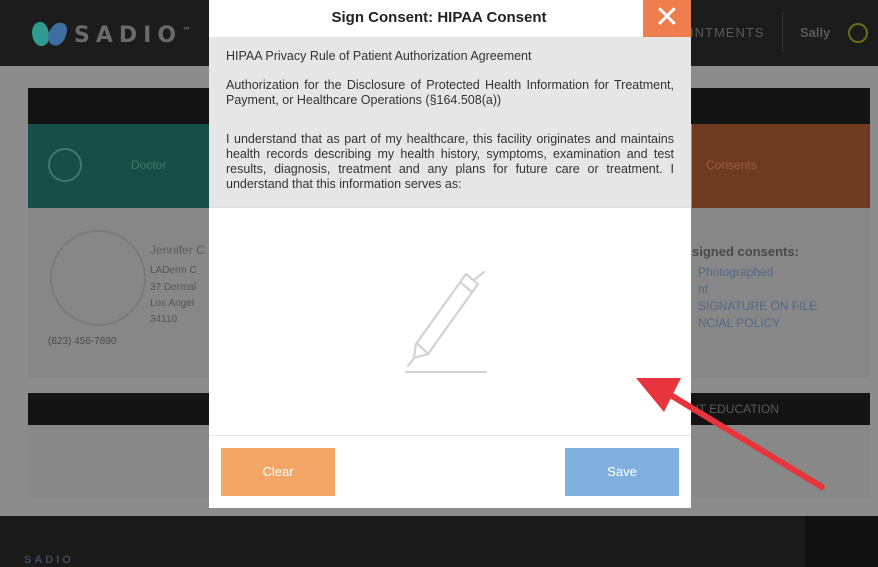 The height and width of the screenshot is (567, 878). Describe the element at coordinates (446, 322) in the screenshot. I see `pen-icon` at that location.